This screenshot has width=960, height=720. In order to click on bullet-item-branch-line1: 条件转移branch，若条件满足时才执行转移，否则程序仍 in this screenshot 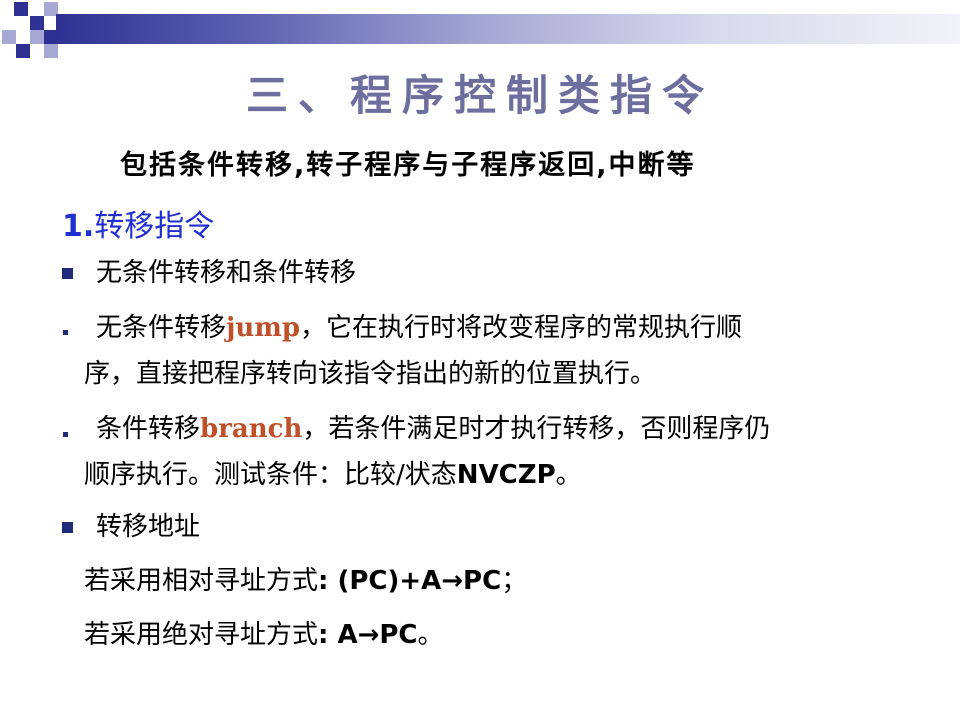, I will do `click(433, 429)`.